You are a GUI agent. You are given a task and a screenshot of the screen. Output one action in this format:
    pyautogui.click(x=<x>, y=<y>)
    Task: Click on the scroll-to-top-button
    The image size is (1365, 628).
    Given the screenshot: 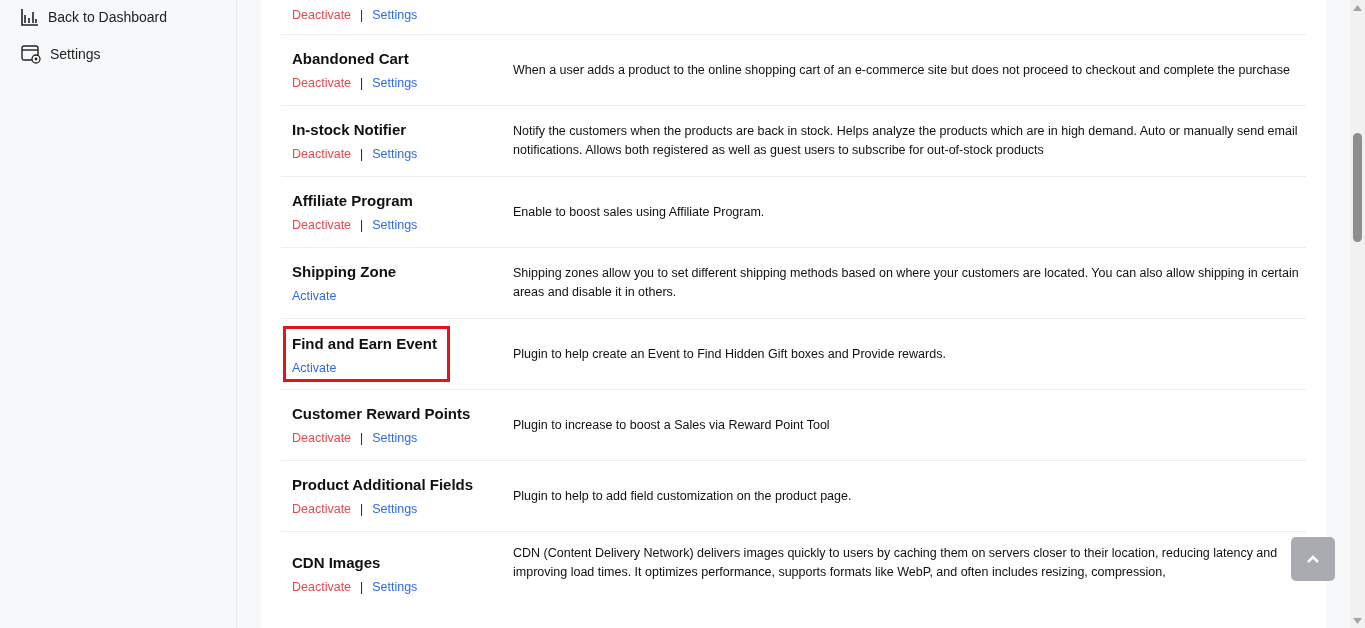 What is the action you would take?
    pyautogui.click(x=1313, y=559)
    